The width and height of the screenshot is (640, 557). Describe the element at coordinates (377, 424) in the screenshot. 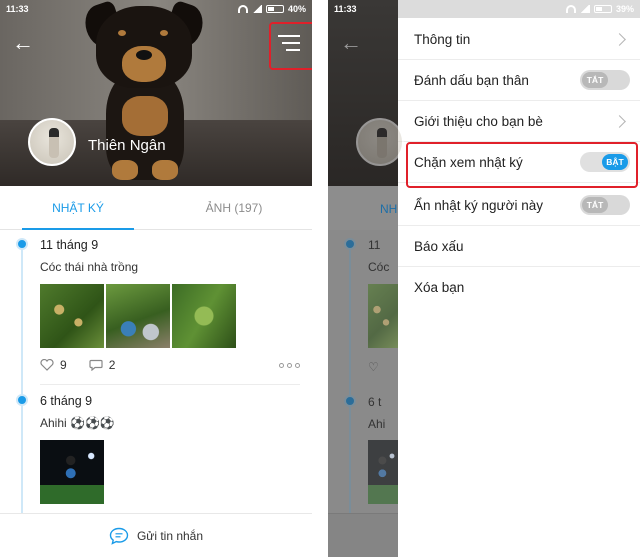

I see `post-text: Ahi` at that location.